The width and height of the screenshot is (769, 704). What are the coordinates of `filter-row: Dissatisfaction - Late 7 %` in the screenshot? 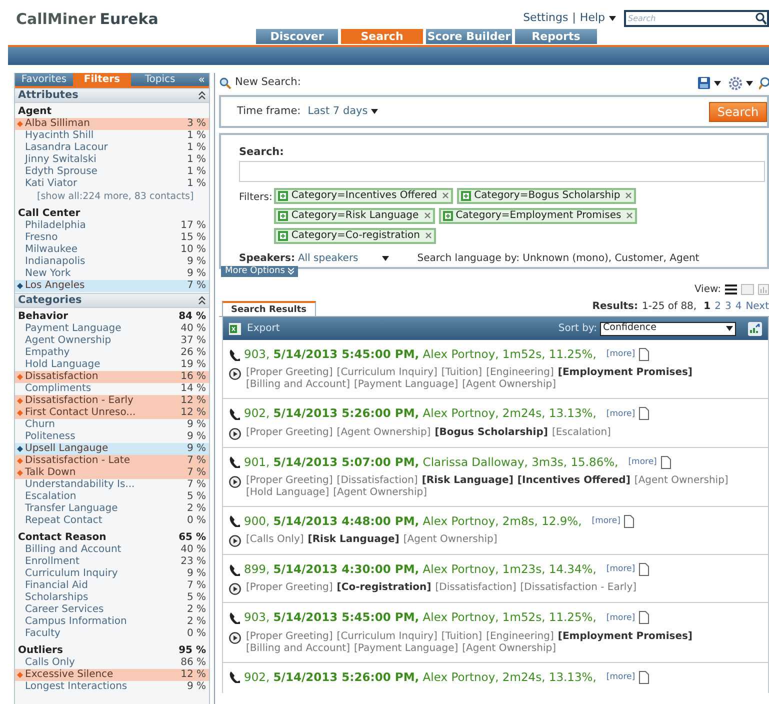 It's located at (112, 461).